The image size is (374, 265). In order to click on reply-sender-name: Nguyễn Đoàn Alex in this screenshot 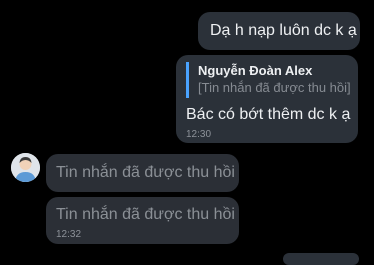, I will do `click(255, 70)`.